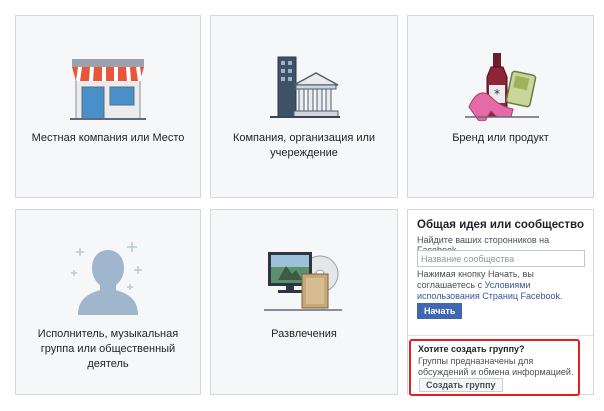 Image resolution: width=604 pixels, height=411 pixels. What do you see at coordinates (440, 311) in the screenshot?
I see `start-button: Начать` at bounding box center [440, 311].